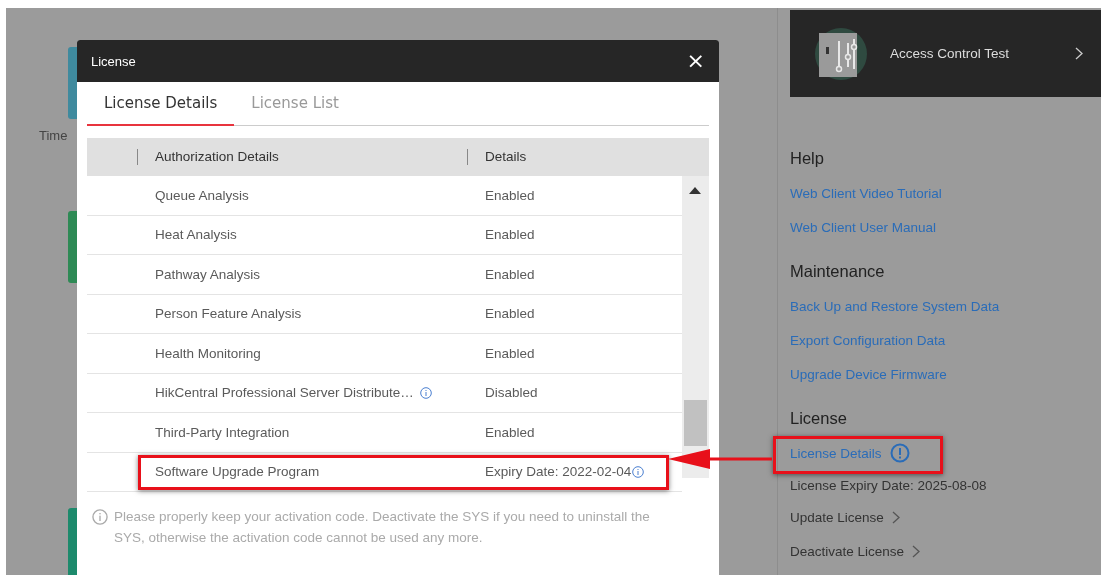 The width and height of the screenshot is (1101, 575). I want to click on table-cell-text: Software Upgrade Program, so click(238, 472).